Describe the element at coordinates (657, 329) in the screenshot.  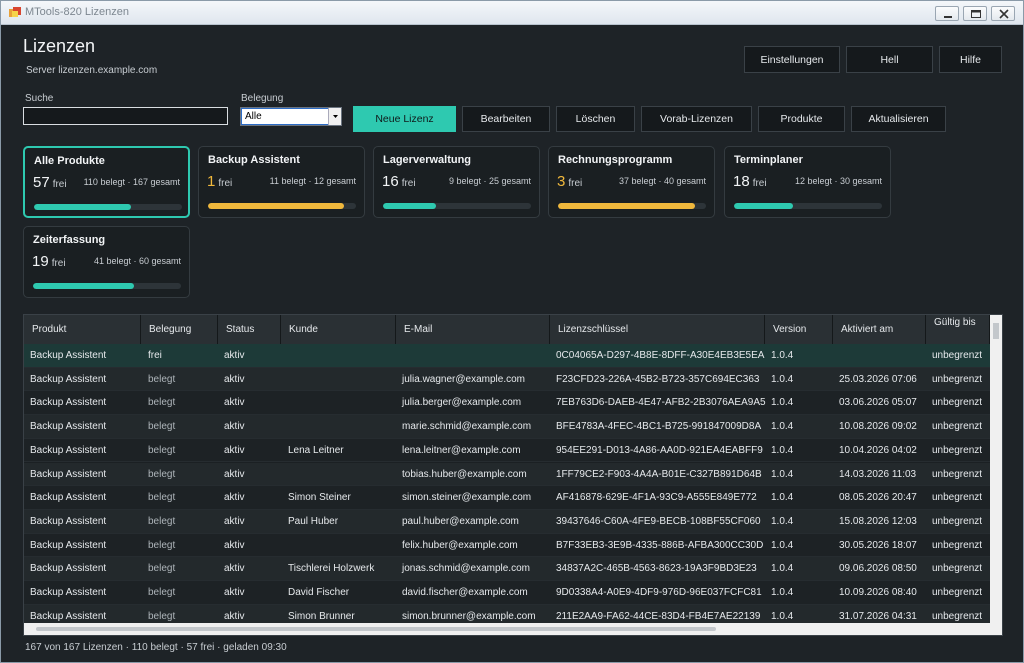
I see `col-lizenzschluessel-header: Lizenzschlüssel` at that location.